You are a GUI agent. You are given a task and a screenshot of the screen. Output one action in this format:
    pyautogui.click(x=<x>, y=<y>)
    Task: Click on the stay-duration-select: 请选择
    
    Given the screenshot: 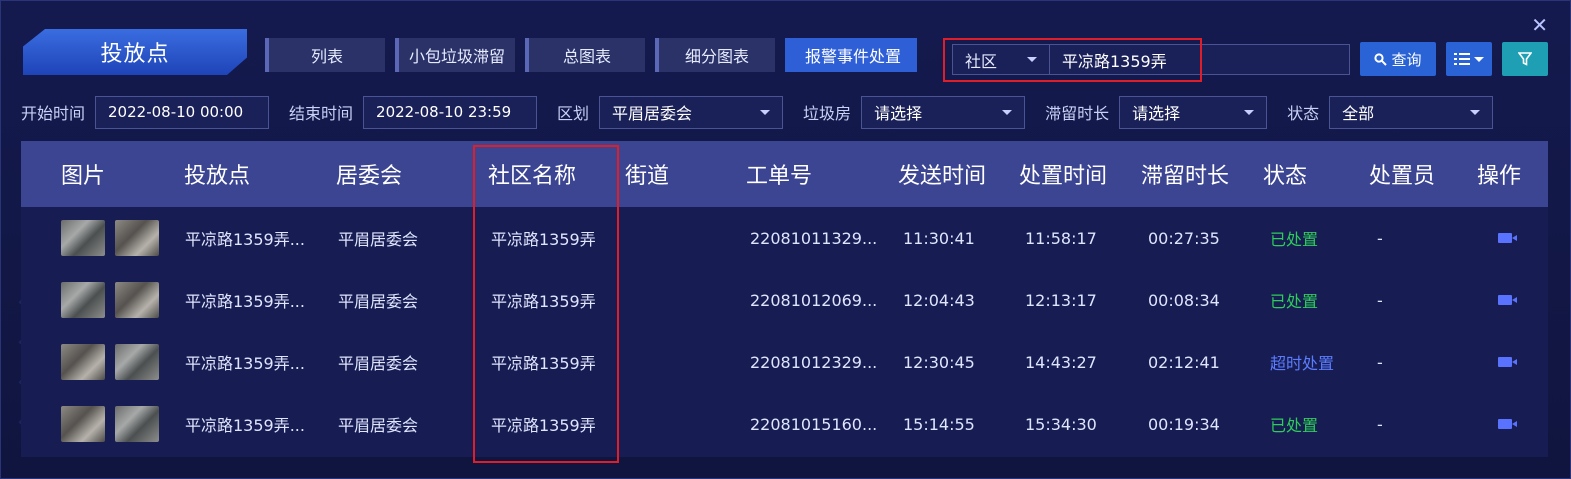 What is the action you would take?
    pyautogui.click(x=1193, y=112)
    